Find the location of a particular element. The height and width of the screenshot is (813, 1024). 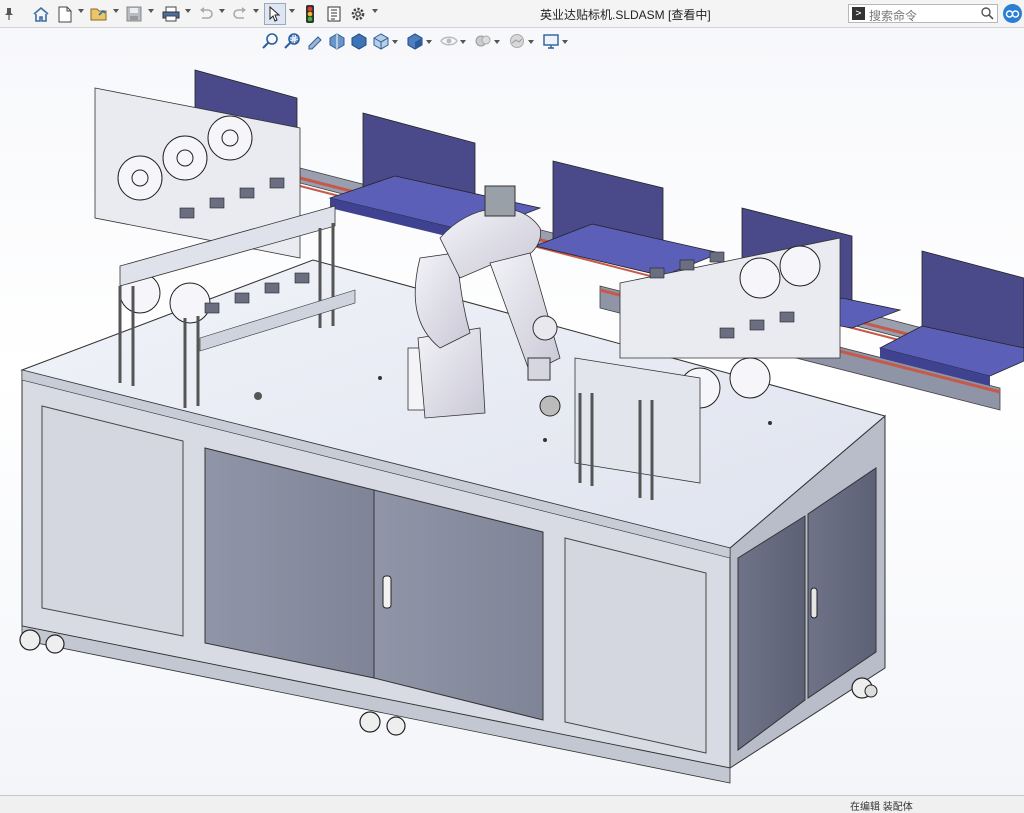

file-properties-icon is located at coordinates (334, 14).